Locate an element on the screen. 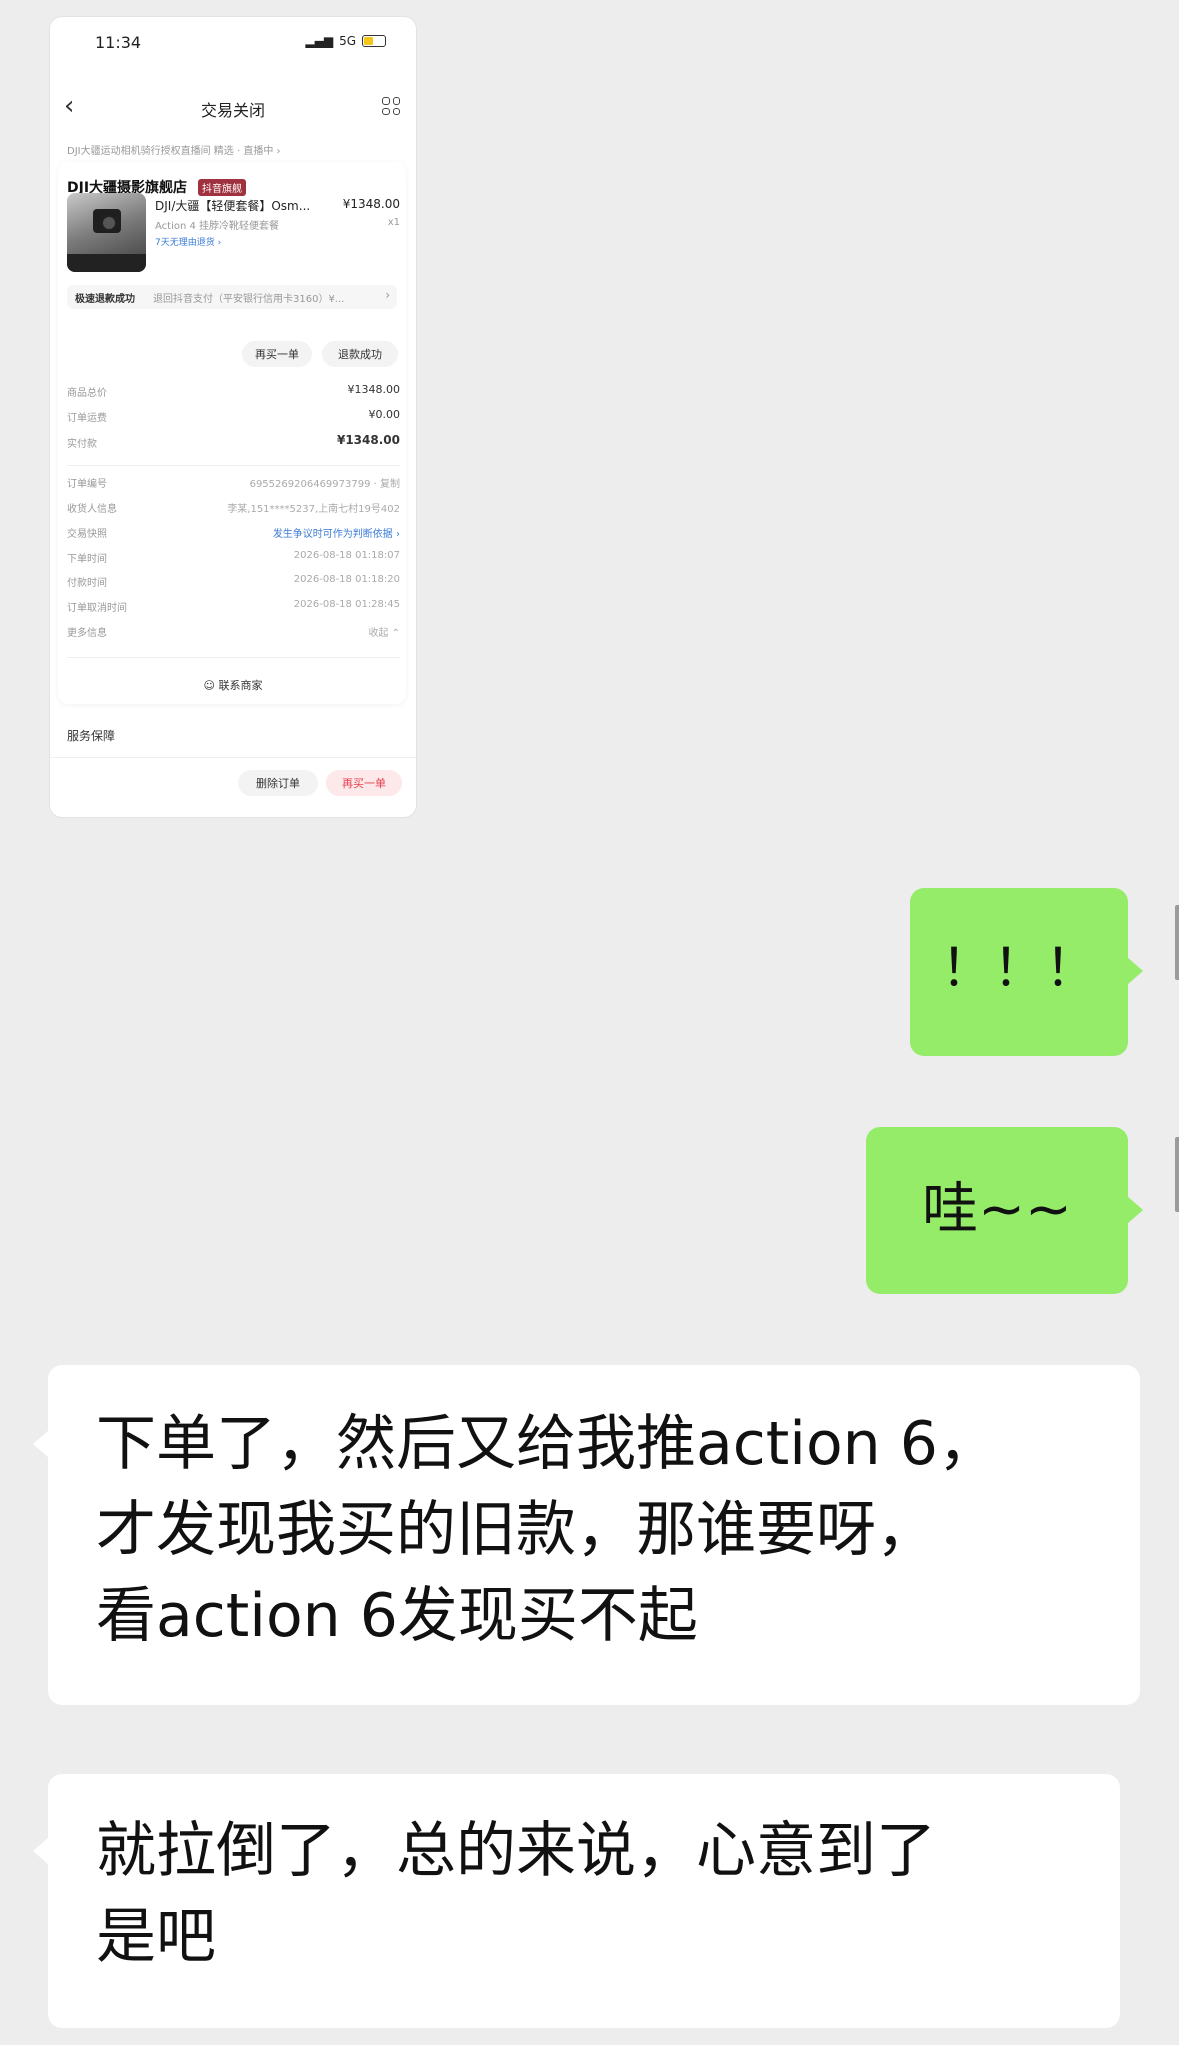  info-row-value: 2026-08-18 01:18:07 is located at coordinates (346, 555).